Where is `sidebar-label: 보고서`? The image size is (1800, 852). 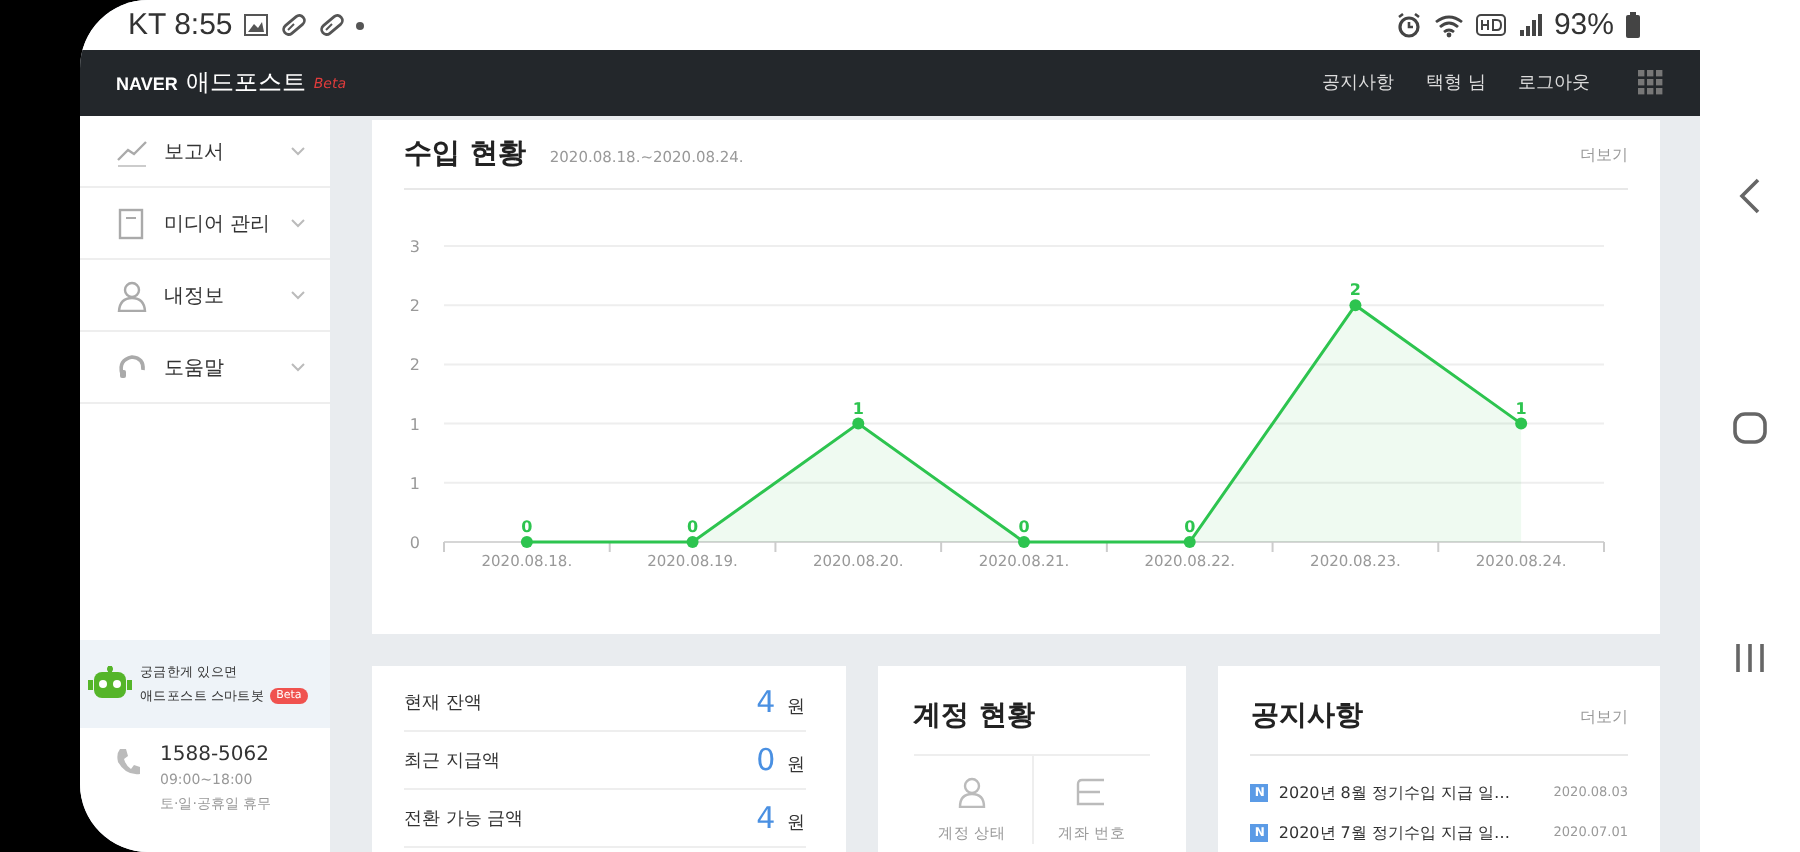 sidebar-label: 보고서 is located at coordinates (195, 152).